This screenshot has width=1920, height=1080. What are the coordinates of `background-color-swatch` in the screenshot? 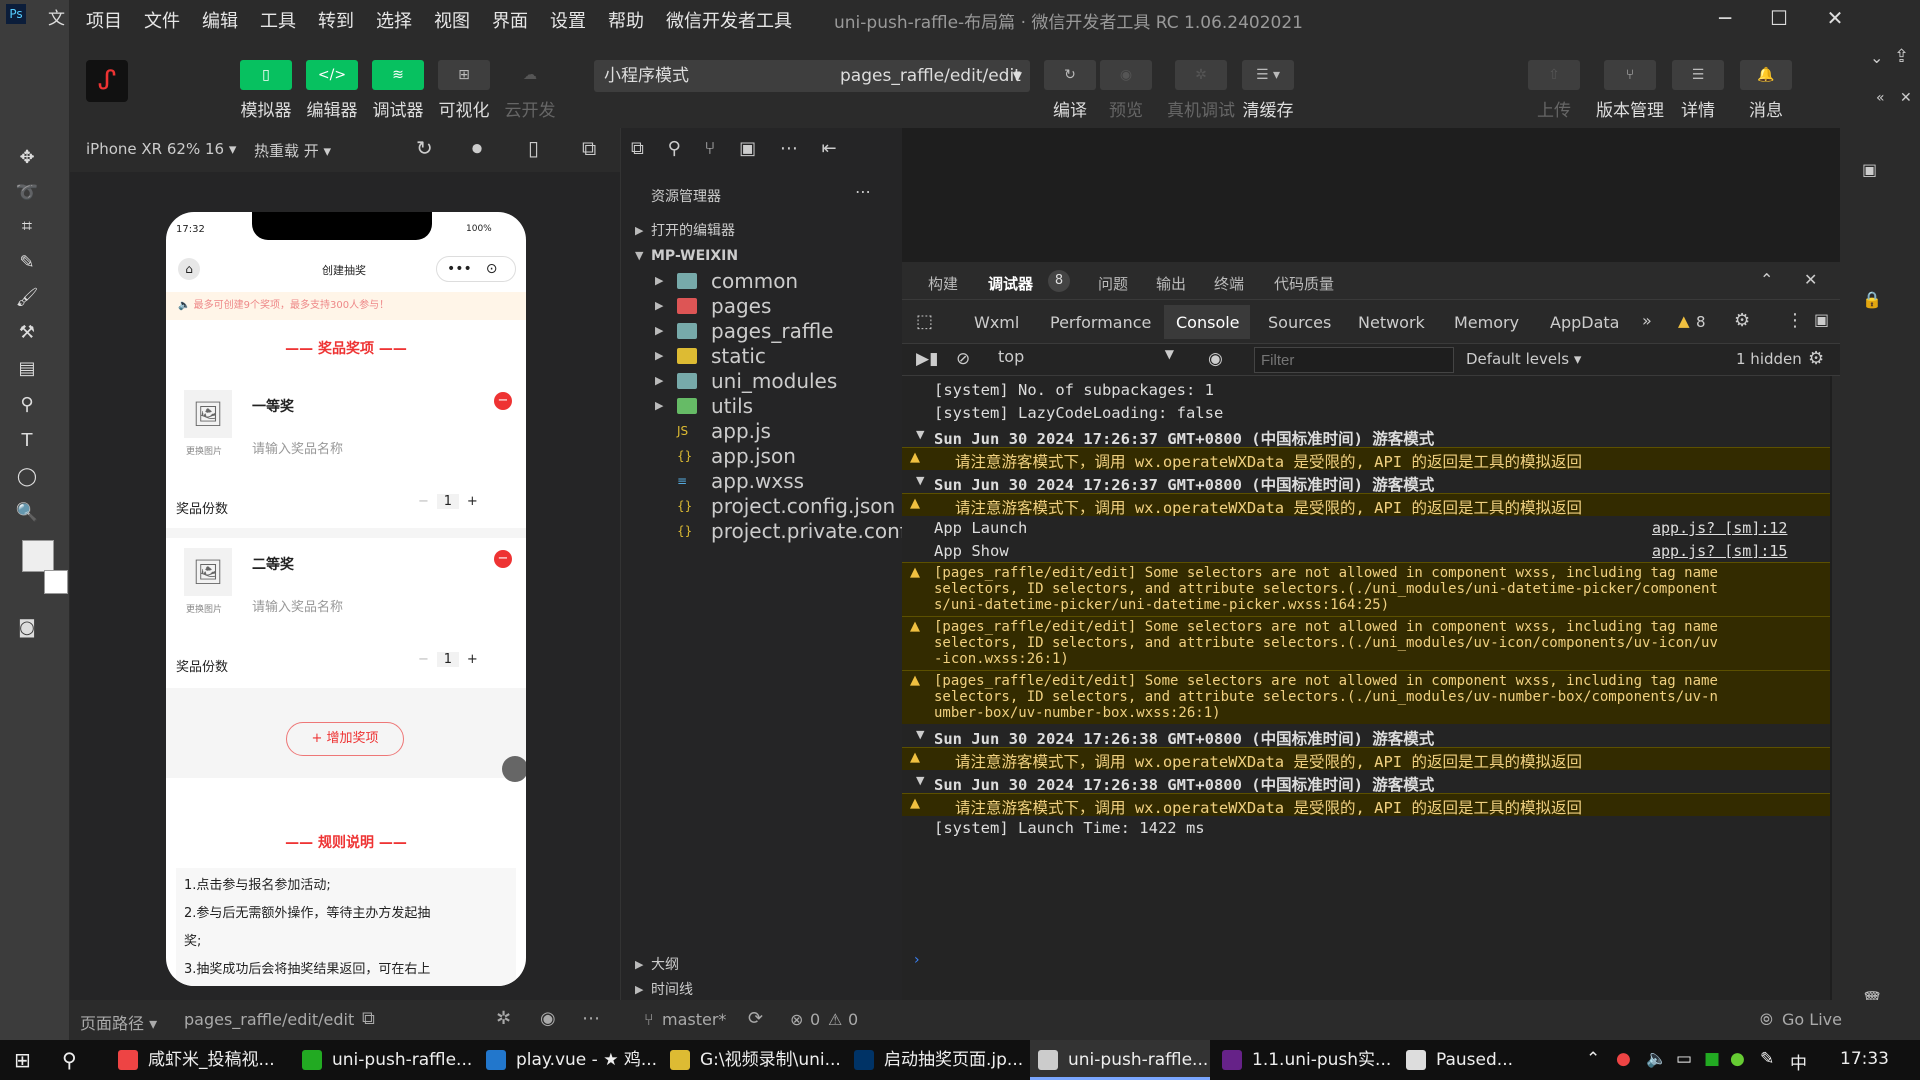 It's located at (56, 582).